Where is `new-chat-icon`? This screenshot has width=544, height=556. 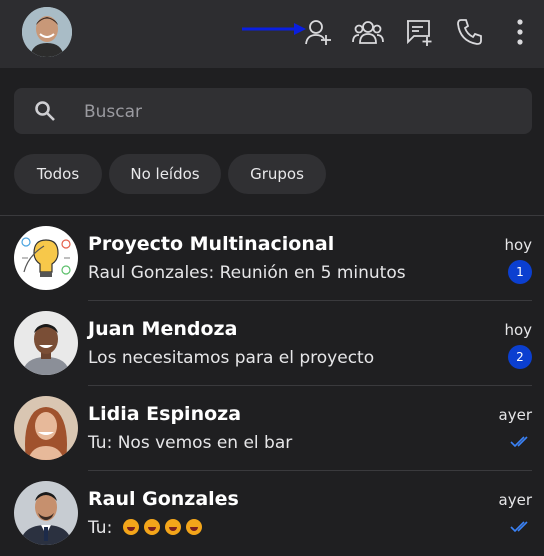 new-chat-icon is located at coordinates (419, 32).